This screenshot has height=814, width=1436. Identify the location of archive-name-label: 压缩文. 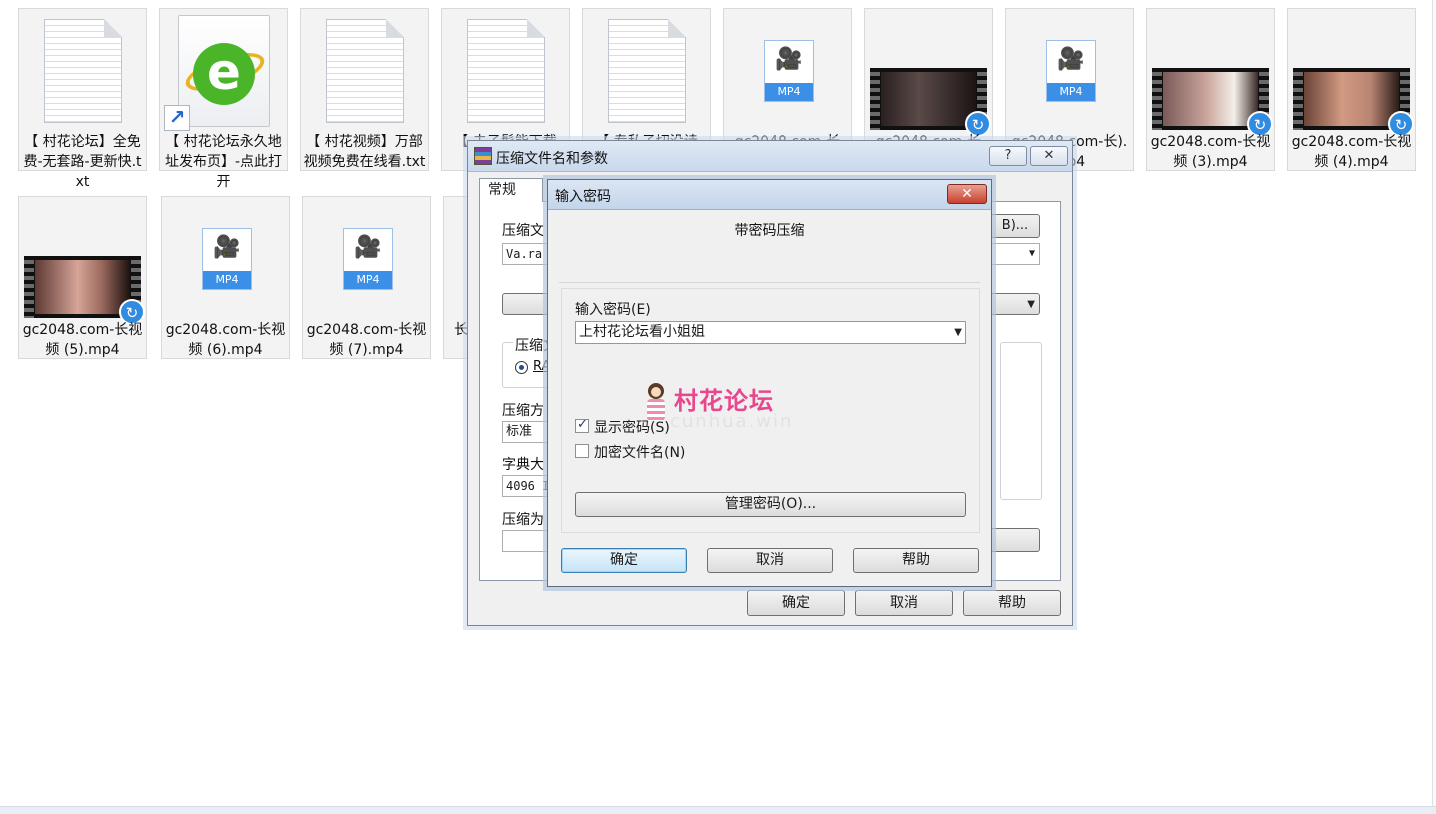
(523, 231).